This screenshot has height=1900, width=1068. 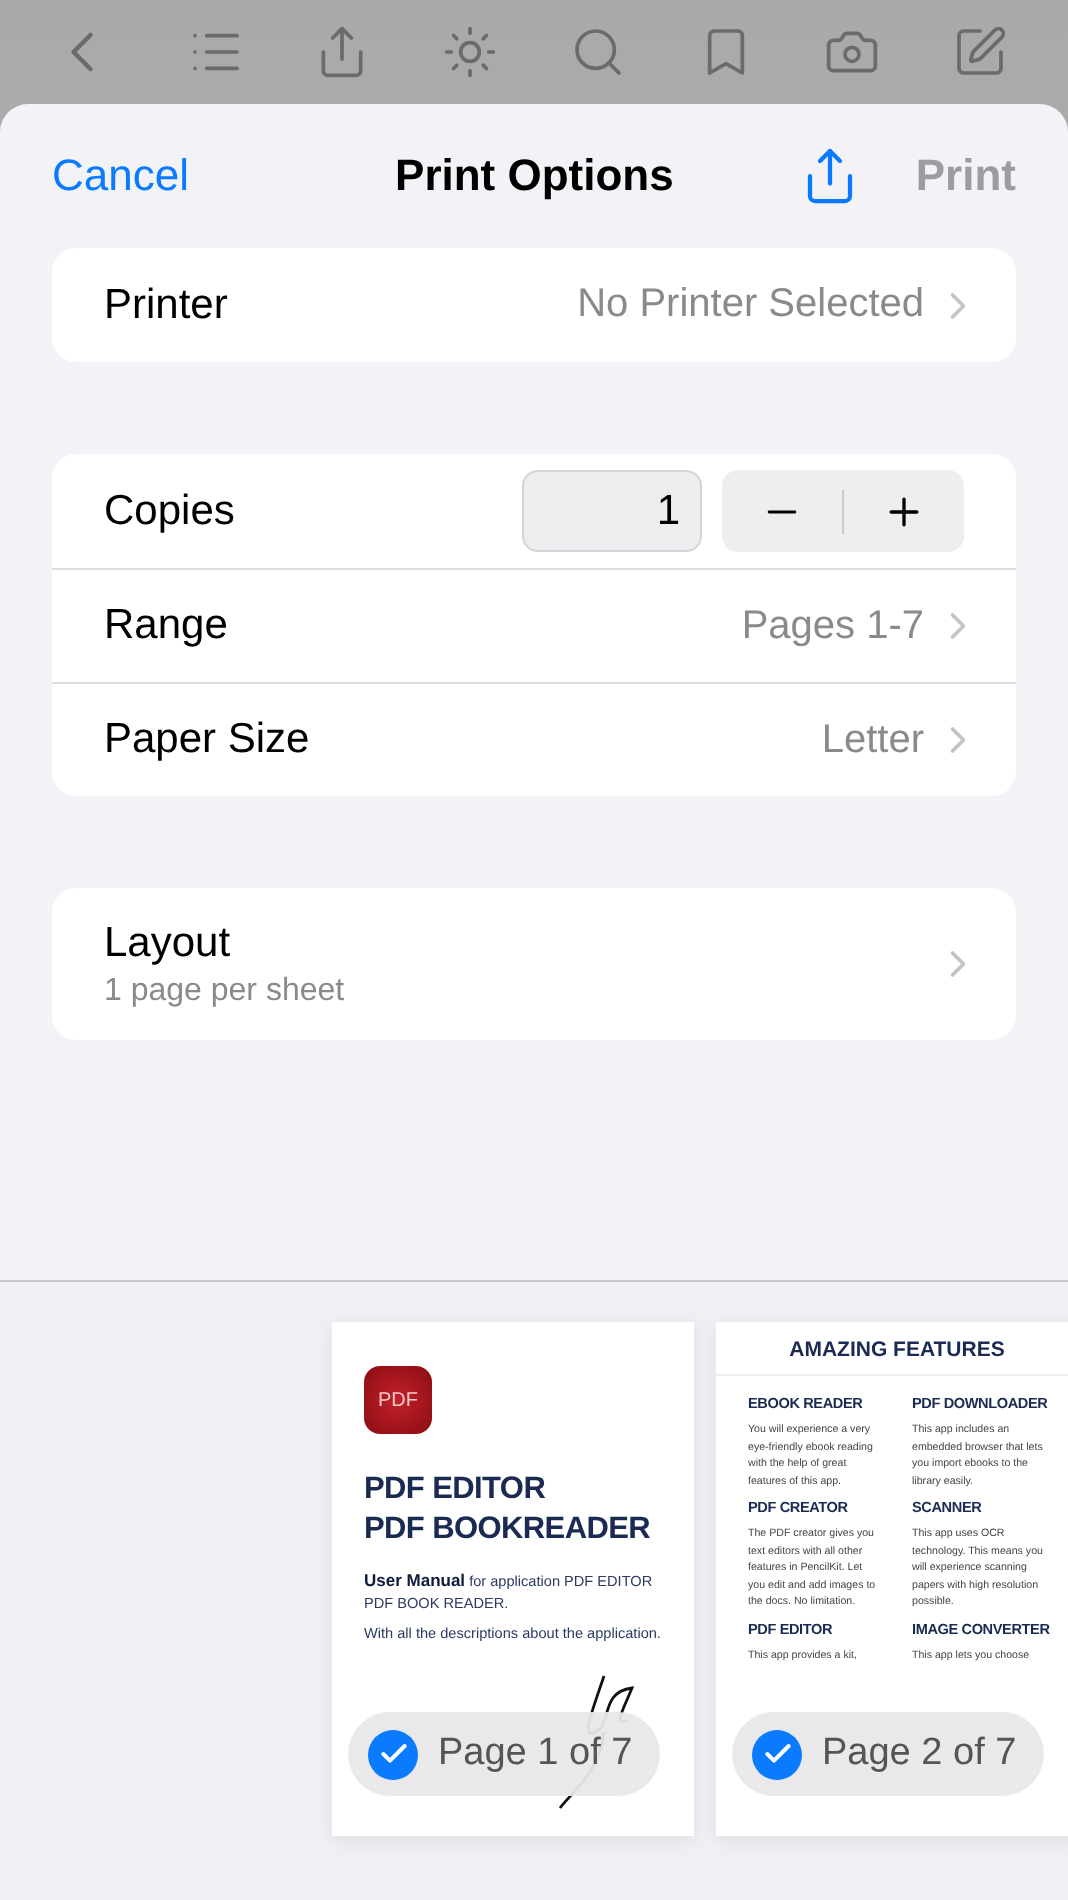 What do you see at coordinates (504, 1754) in the screenshot?
I see `page-badge: Page 1 of 7` at bounding box center [504, 1754].